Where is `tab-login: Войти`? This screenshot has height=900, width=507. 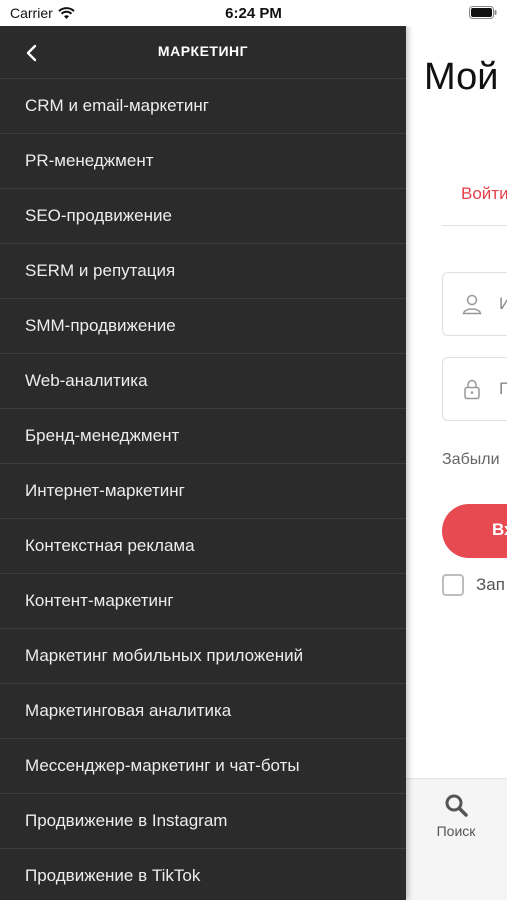 tab-login: Войти is located at coordinates (484, 194).